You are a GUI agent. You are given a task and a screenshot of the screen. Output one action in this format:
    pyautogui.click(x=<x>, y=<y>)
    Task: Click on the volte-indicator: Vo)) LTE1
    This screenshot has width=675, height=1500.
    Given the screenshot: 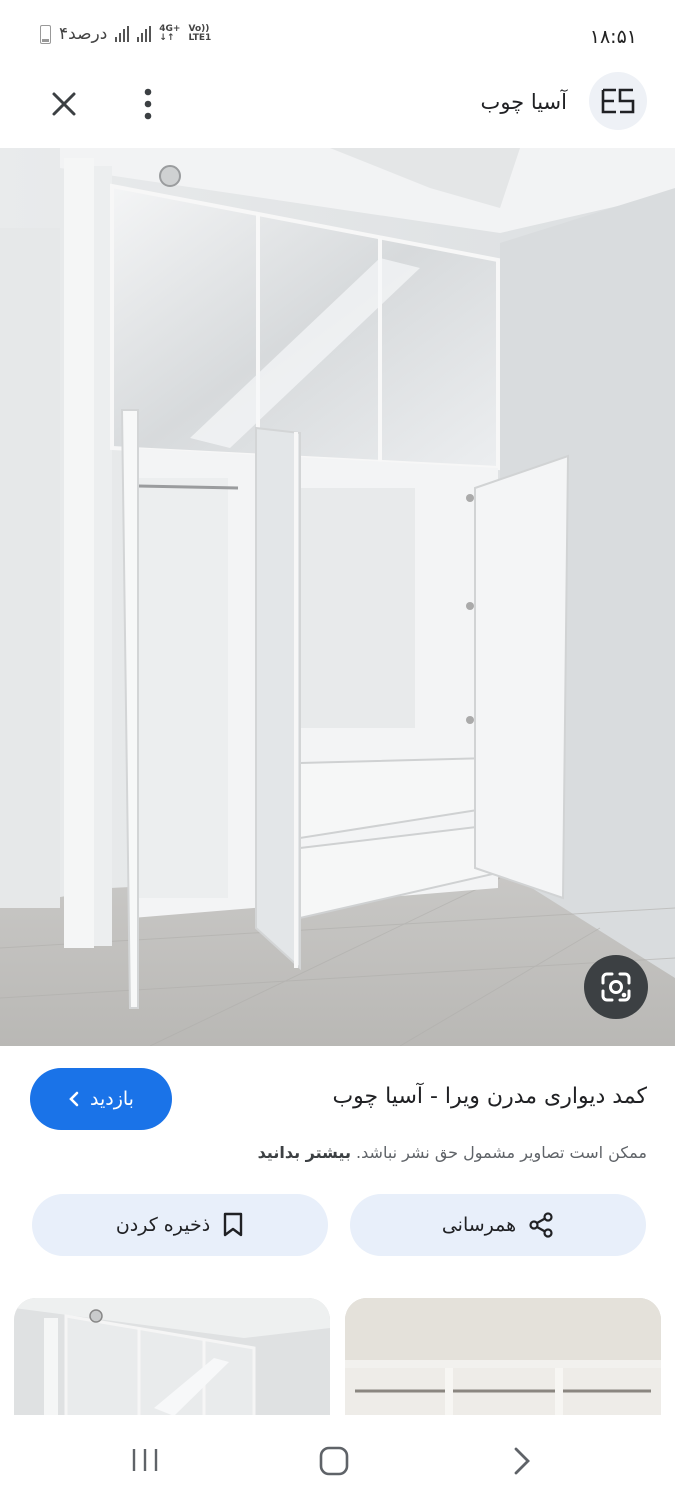 What is the action you would take?
    pyautogui.click(x=200, y=33)
    